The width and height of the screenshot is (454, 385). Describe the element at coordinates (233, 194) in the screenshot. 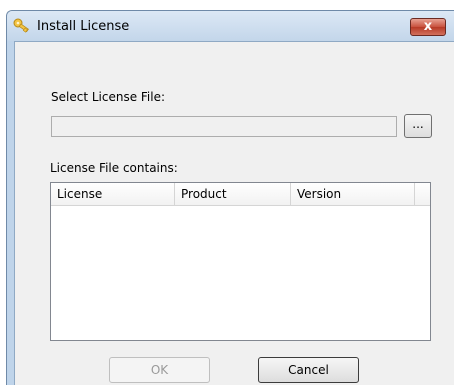

I see `column-header-product: Product` at that location.